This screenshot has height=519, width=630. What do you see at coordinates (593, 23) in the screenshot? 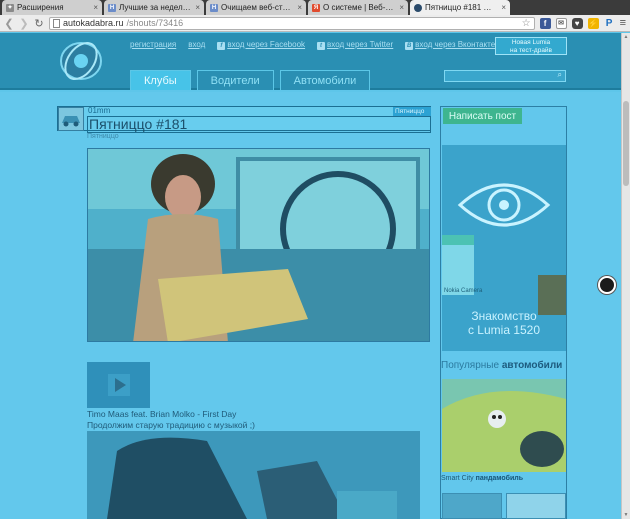
I see `lightning-extension-icon: ⚡` at bounding box center [593, 23].